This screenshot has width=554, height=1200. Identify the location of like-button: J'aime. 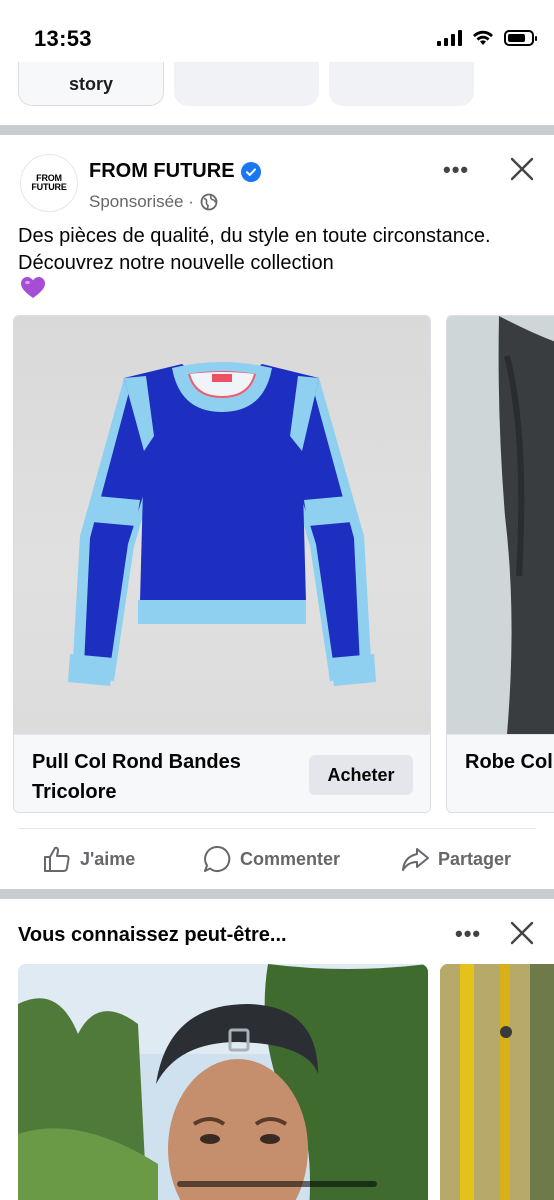
(88, 859).